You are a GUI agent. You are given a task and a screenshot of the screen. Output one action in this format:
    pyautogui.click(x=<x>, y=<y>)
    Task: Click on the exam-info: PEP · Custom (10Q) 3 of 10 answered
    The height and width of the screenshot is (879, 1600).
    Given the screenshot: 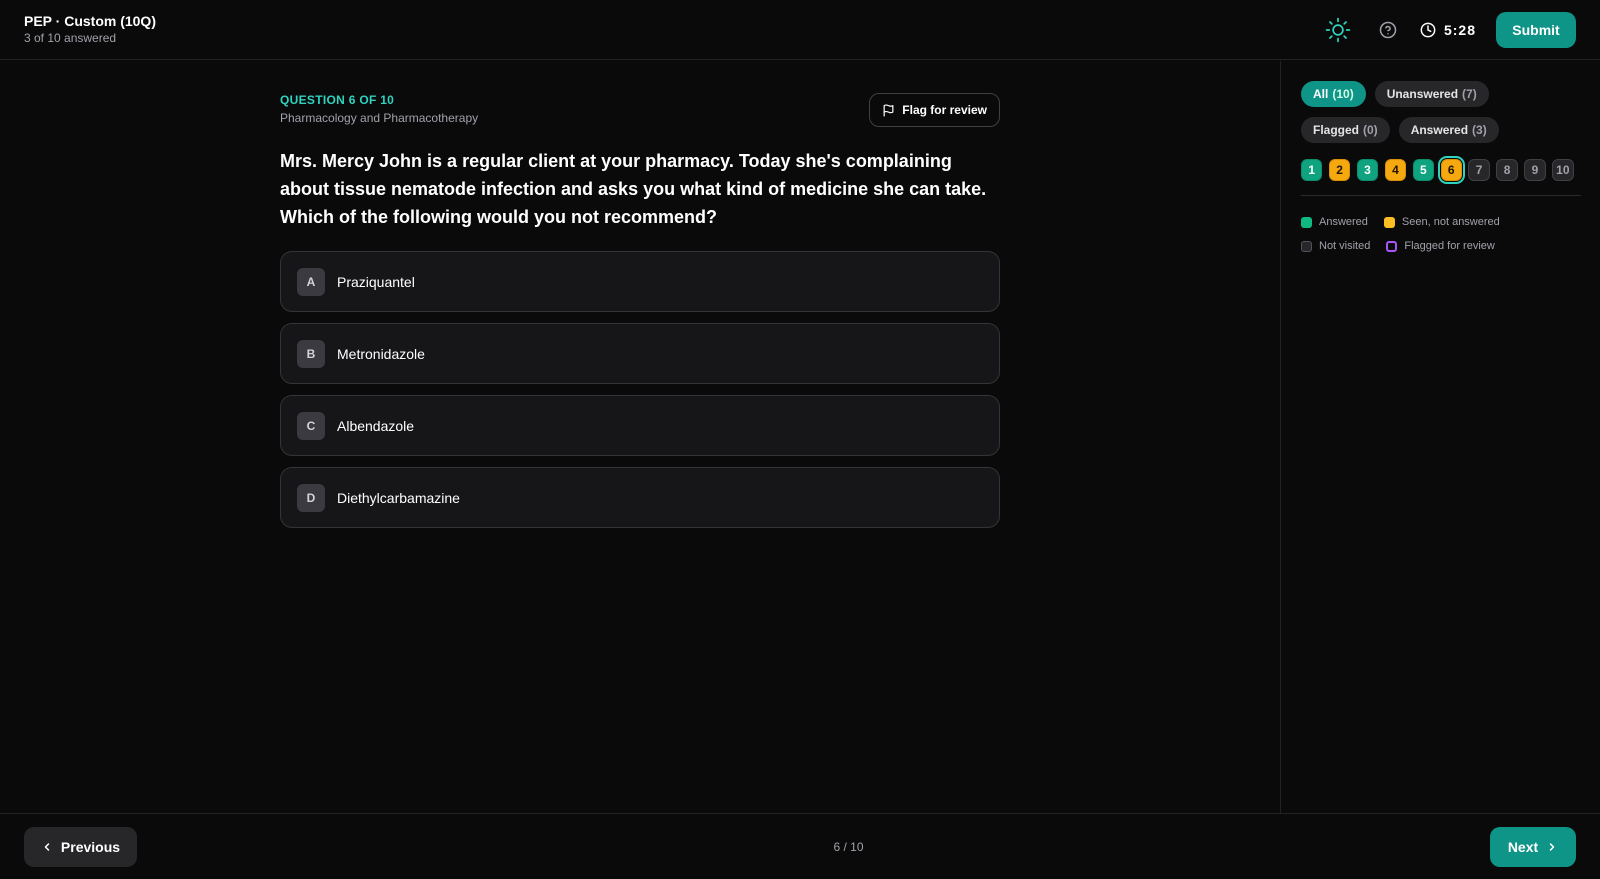 What is the action you would take?
    pyautogui.click(x=90, y=29)
    